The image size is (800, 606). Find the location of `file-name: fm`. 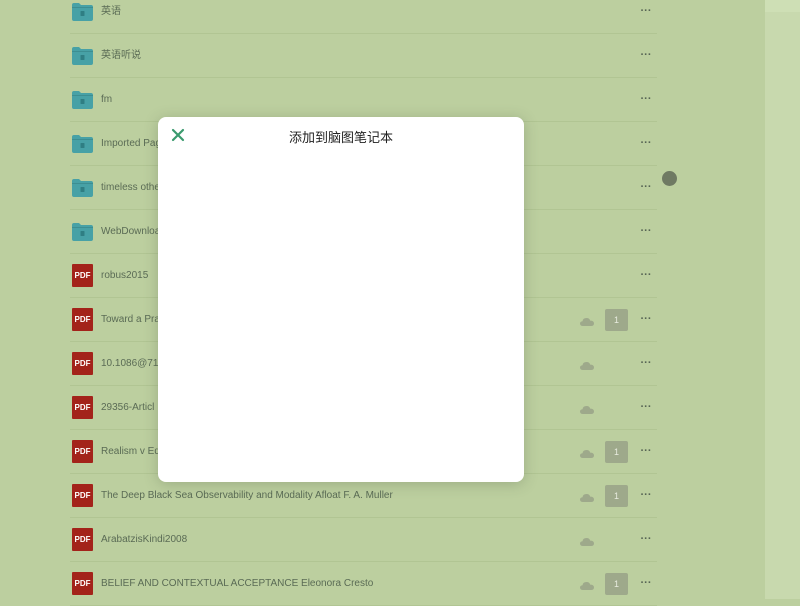

file-name: fm is located at coordinates (107, 99).